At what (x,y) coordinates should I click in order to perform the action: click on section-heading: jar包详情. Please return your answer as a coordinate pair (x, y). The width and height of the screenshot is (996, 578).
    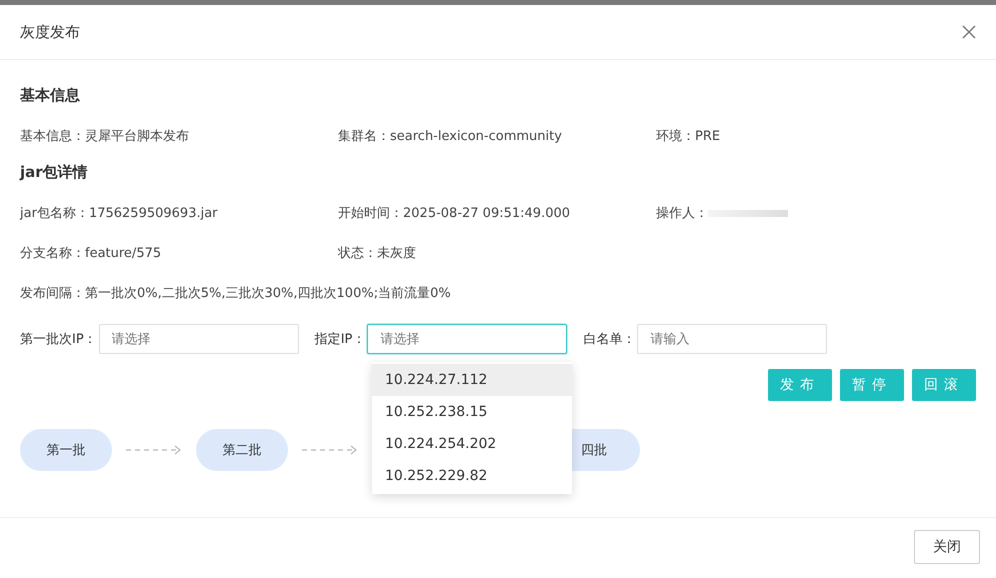
    Looking at the image, I should click on (54, 172).